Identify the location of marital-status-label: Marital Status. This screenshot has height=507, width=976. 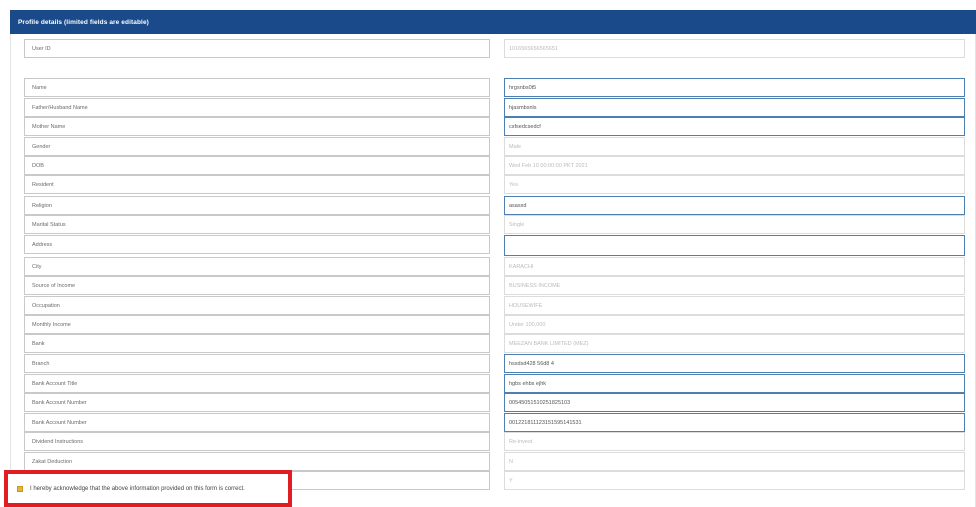
(257, 224).